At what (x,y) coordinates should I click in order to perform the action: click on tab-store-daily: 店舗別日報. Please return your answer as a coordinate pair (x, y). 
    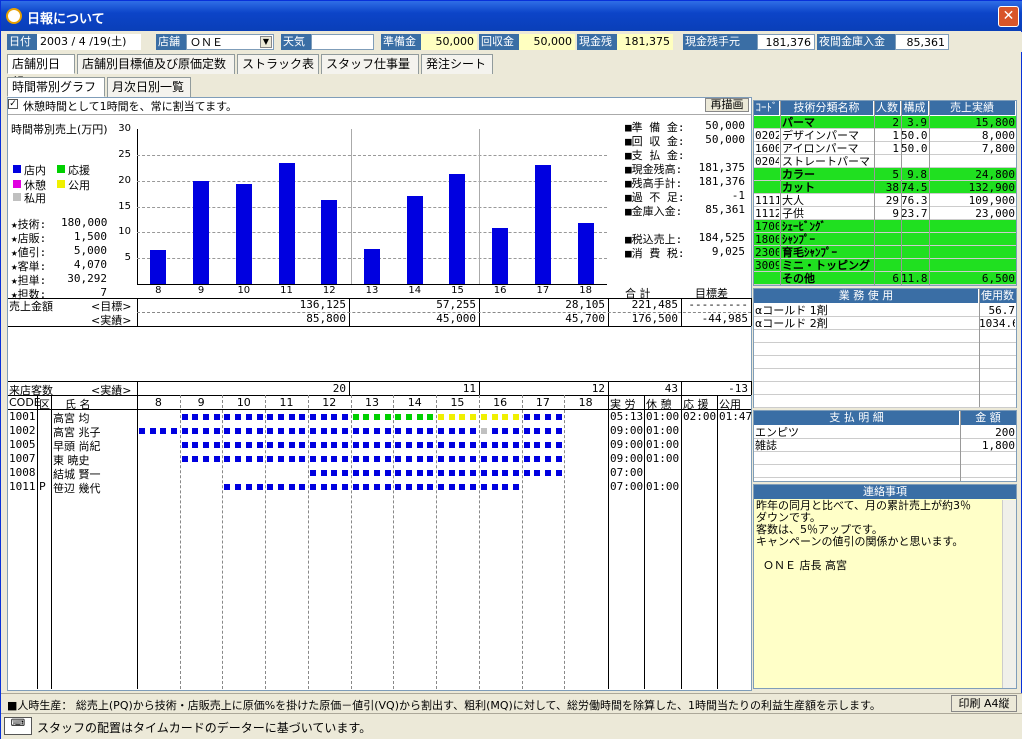
    Looking at the image, I should click on (41, 71).